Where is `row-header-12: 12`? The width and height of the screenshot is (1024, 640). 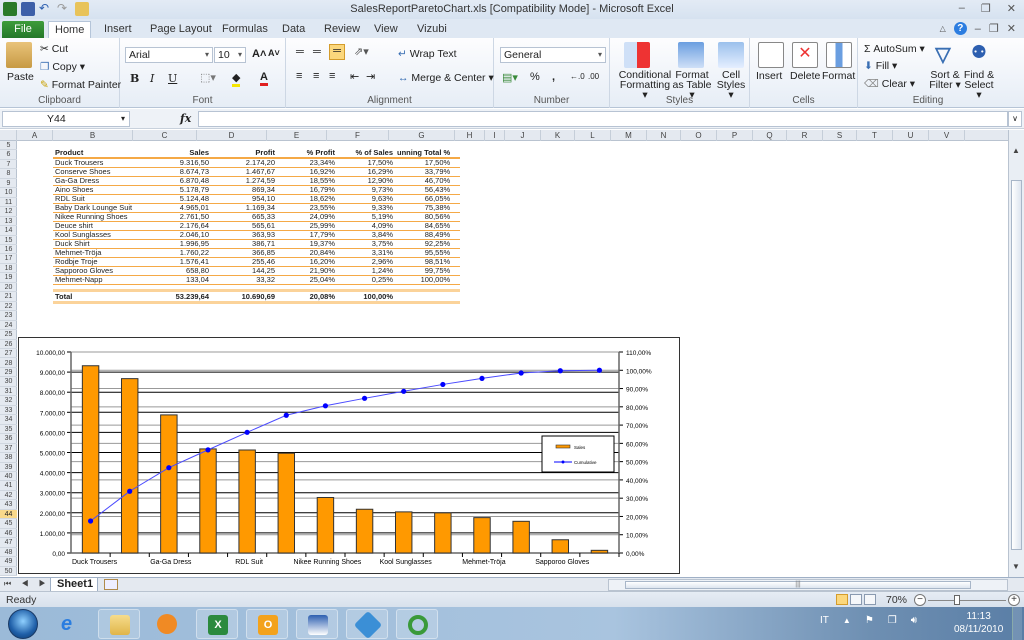 row-header-12: 12 is located at coordinates (8, 212).